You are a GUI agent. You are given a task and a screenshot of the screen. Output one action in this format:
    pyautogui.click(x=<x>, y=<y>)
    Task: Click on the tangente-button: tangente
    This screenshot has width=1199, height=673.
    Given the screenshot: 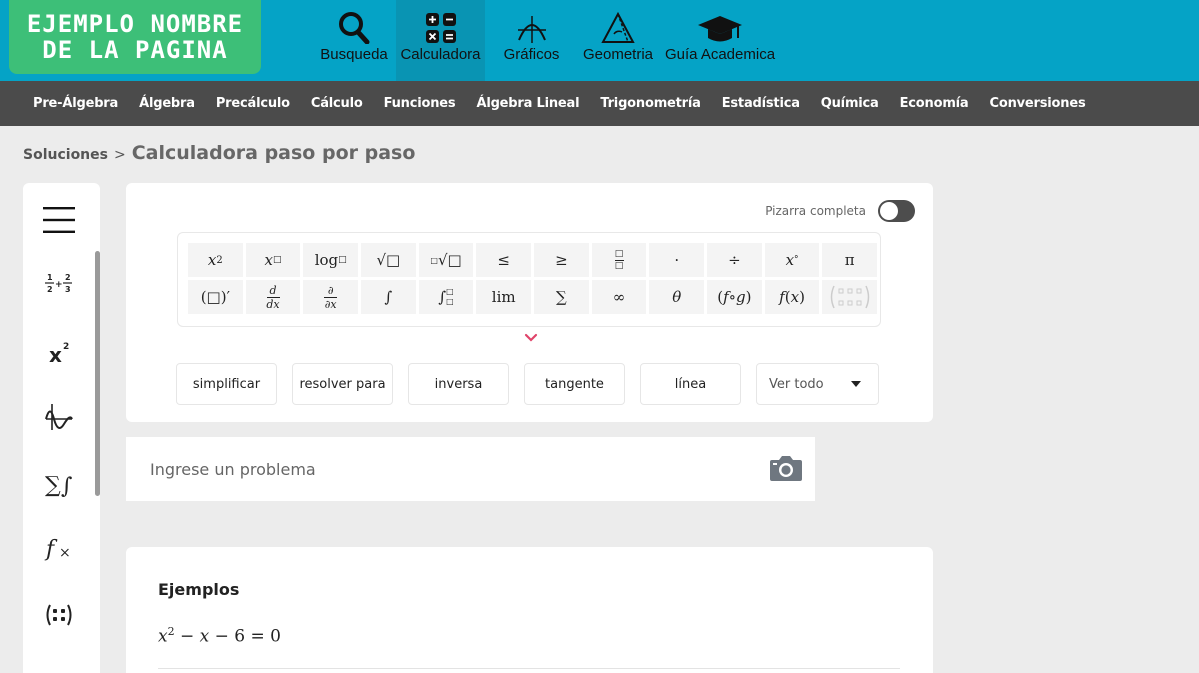 What is the action you would take?
    pyautogui.click(x=574, y=384)
    